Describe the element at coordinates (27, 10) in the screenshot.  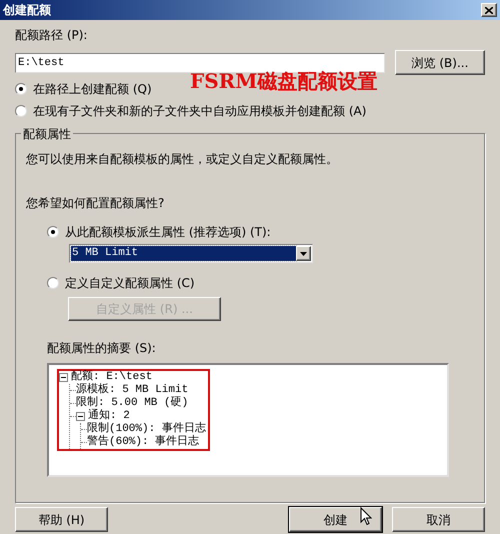
I see `window-title: 创建配额` at that location.